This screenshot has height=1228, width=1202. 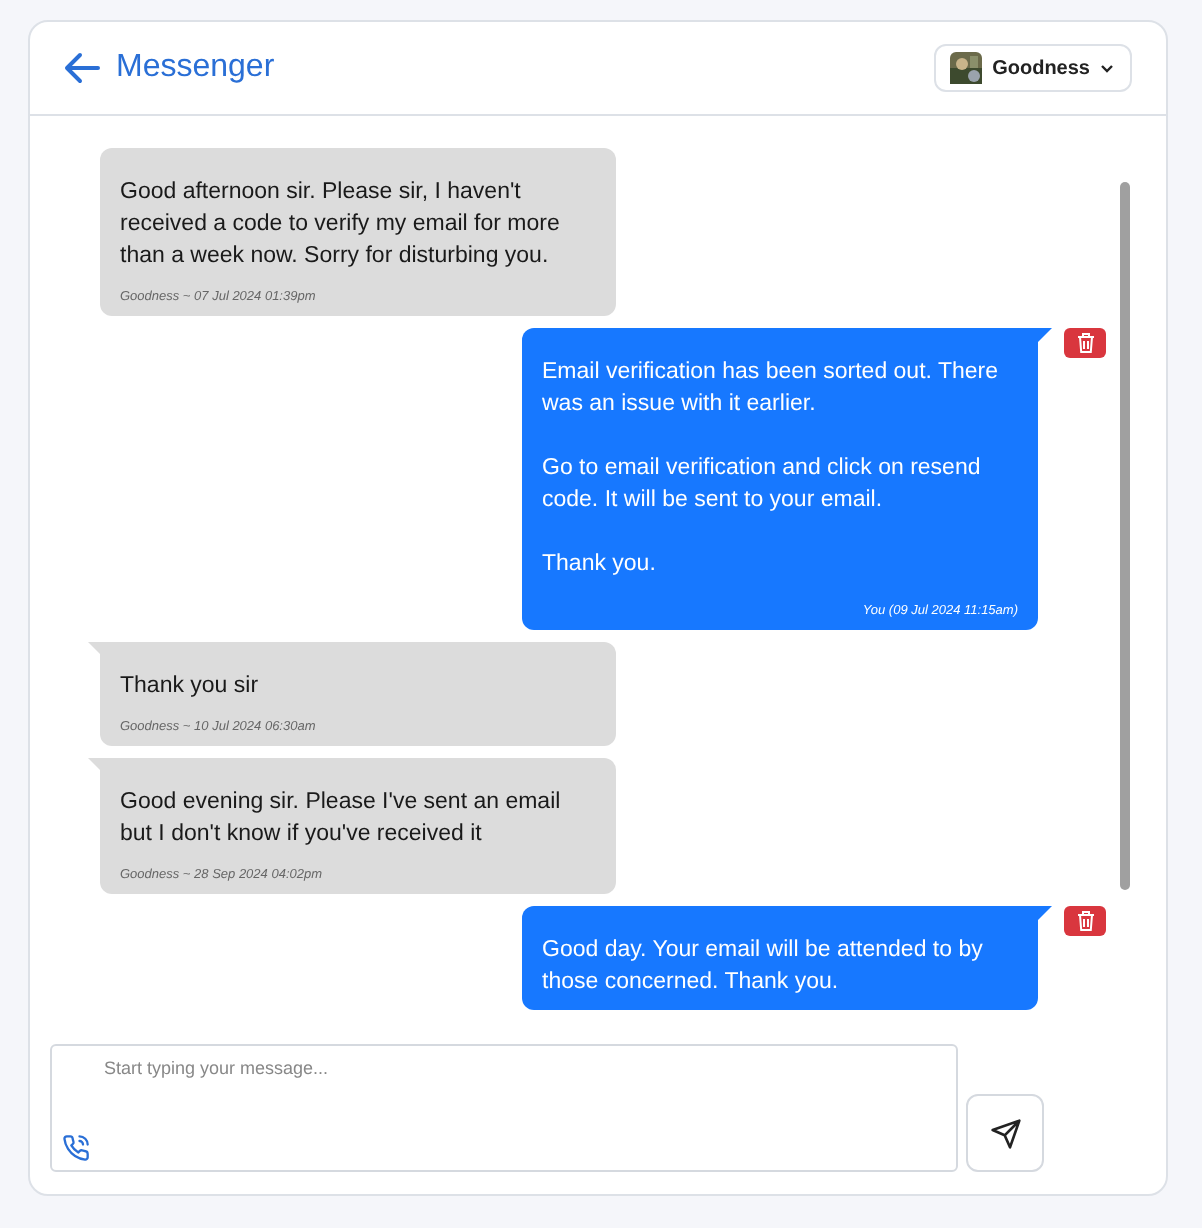 I want to click on send-button, so click(x=1005, y=1133).